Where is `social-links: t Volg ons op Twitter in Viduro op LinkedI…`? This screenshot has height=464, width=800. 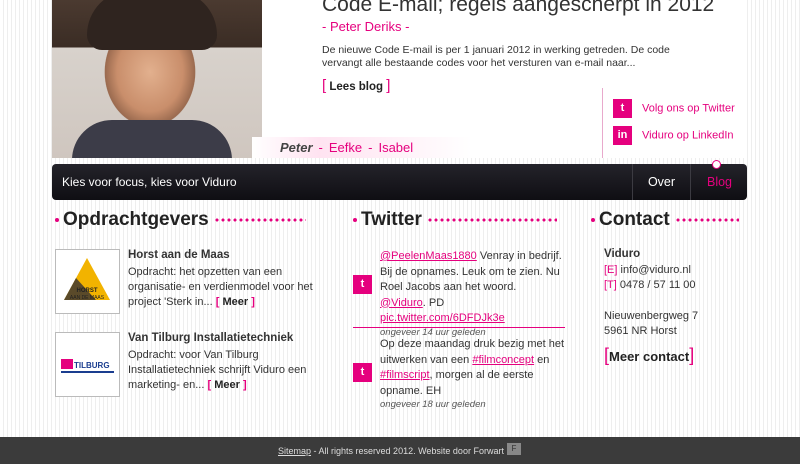
social-links: t Volg ons op Twitter in Viduro op LinkedI… is located at coordinates (674, 123).